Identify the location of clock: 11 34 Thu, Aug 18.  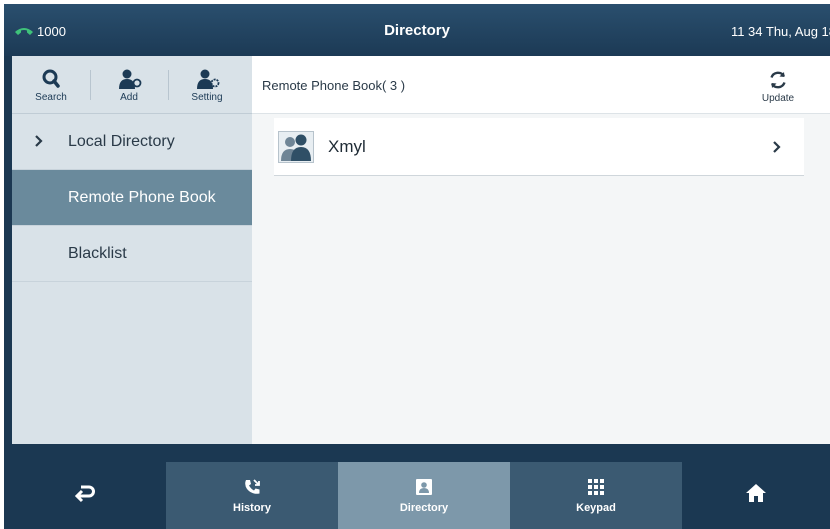
(780, 31).